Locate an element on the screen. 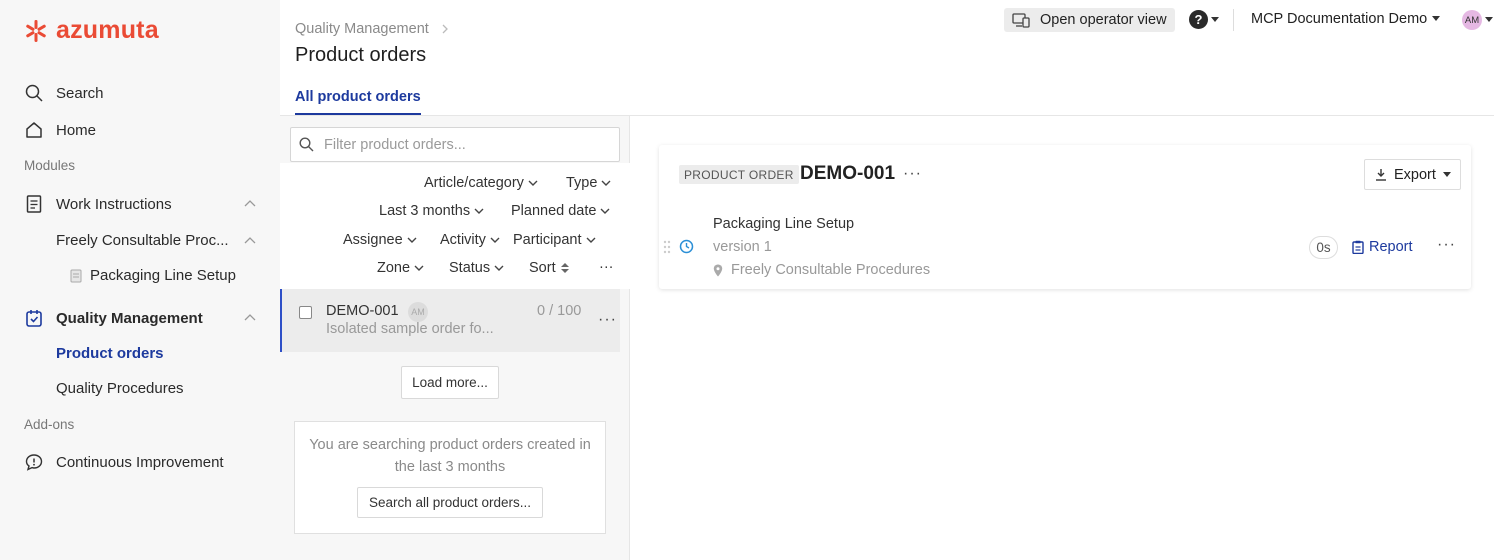 The image size is (1509, 560). order-title: DEMO-001 is located at coordinates (848, 173).